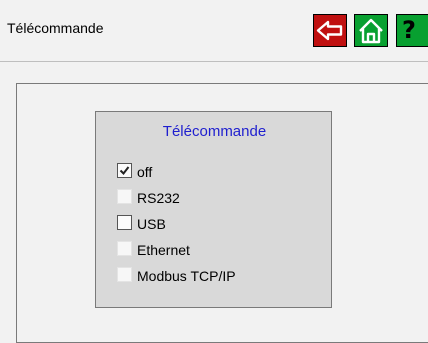 The width and height of the screenshot is (428, 343). I want to click on back-button, so click(330, 30).